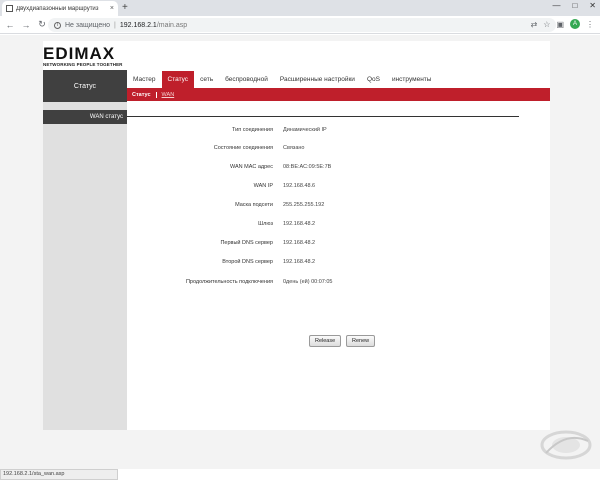 This screenshot has height=480, width=600. I want to click on url-host: 192.168.2.1, so click(138, 25).